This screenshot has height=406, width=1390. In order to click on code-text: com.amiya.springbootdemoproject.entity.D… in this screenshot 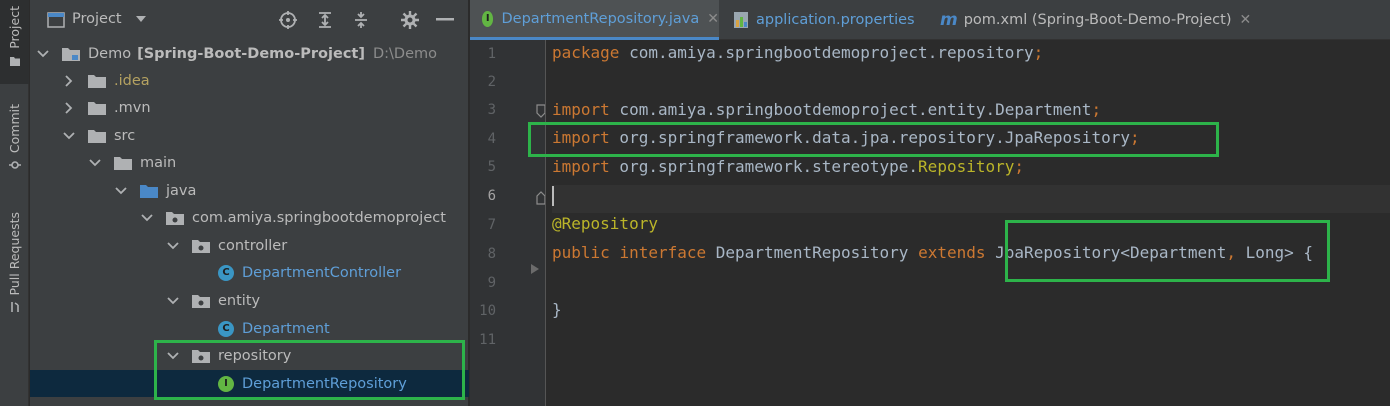, I will do `click(850, 109)`.